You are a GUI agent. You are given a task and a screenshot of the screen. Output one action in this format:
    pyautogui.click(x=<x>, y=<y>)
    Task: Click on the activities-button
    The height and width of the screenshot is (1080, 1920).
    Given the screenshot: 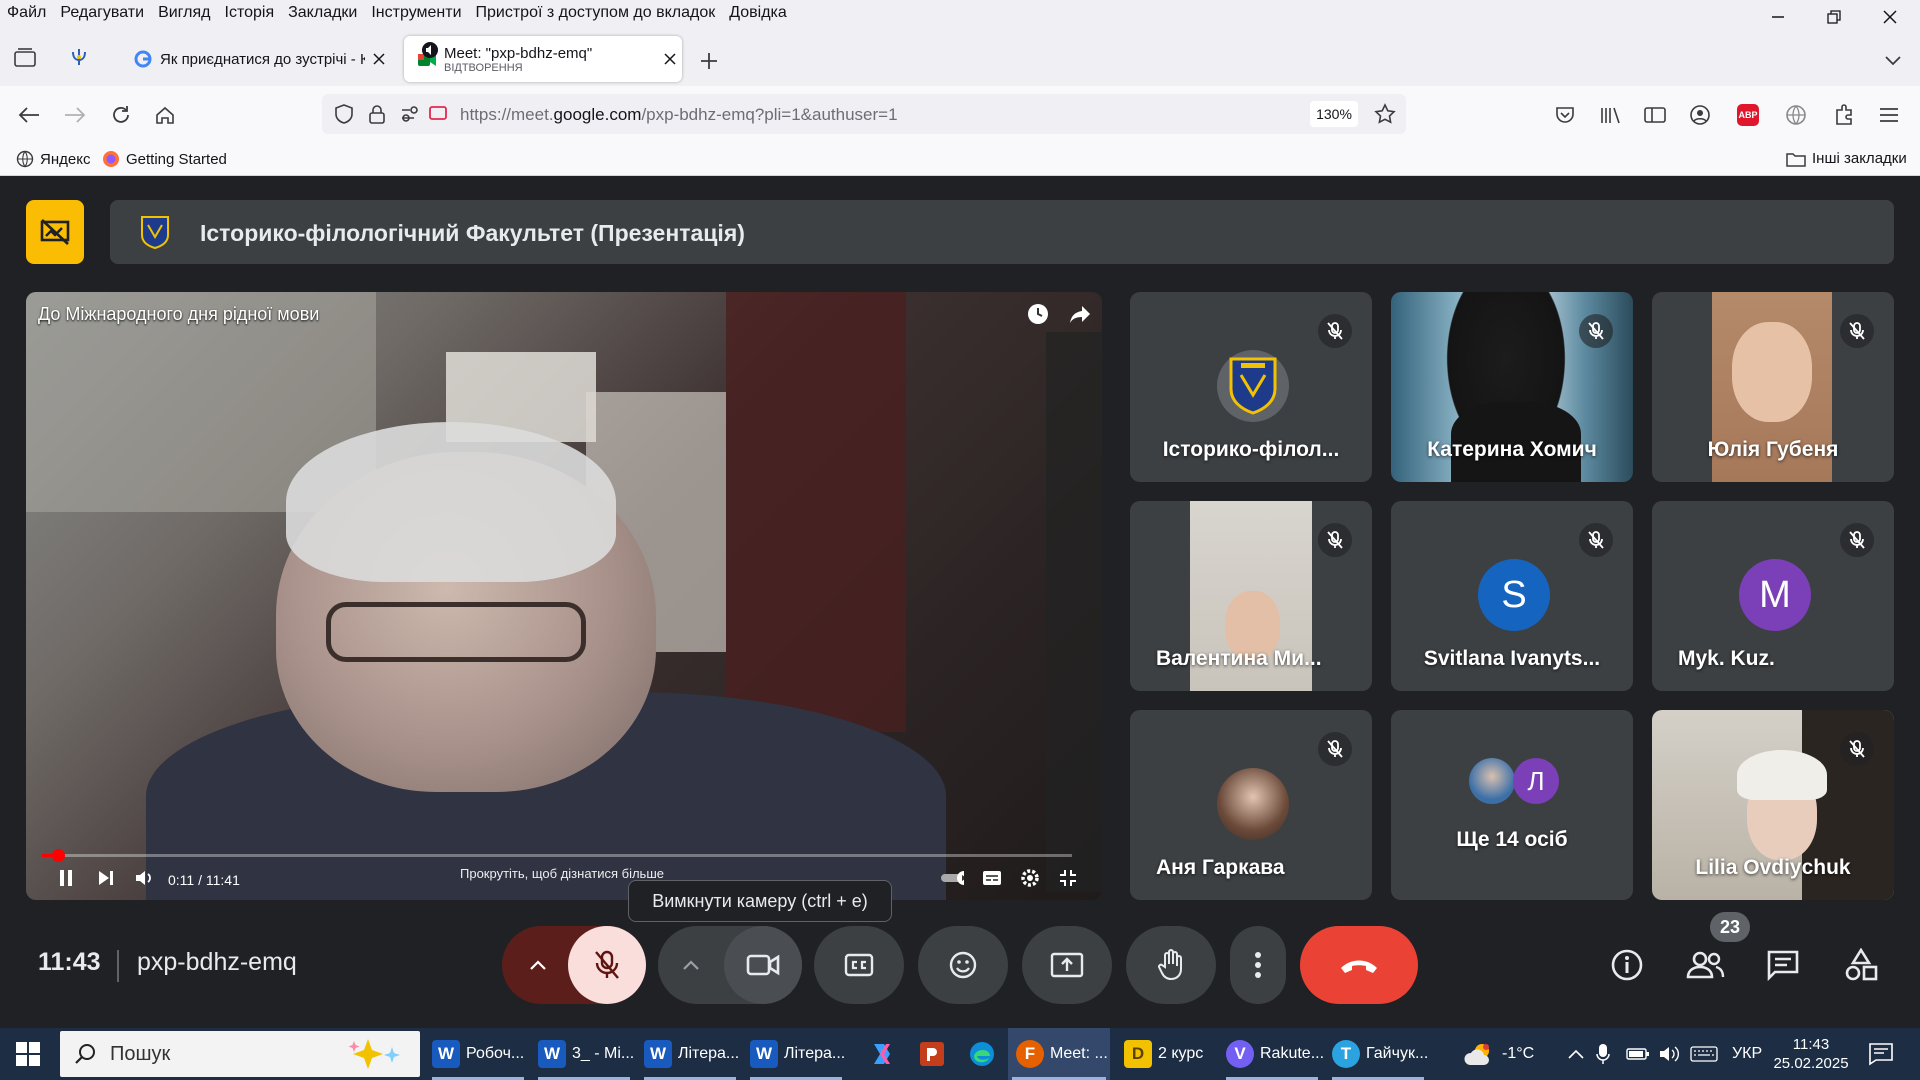 What is the action you would take?
    pyautogui.click(x=1861, y=965)
    